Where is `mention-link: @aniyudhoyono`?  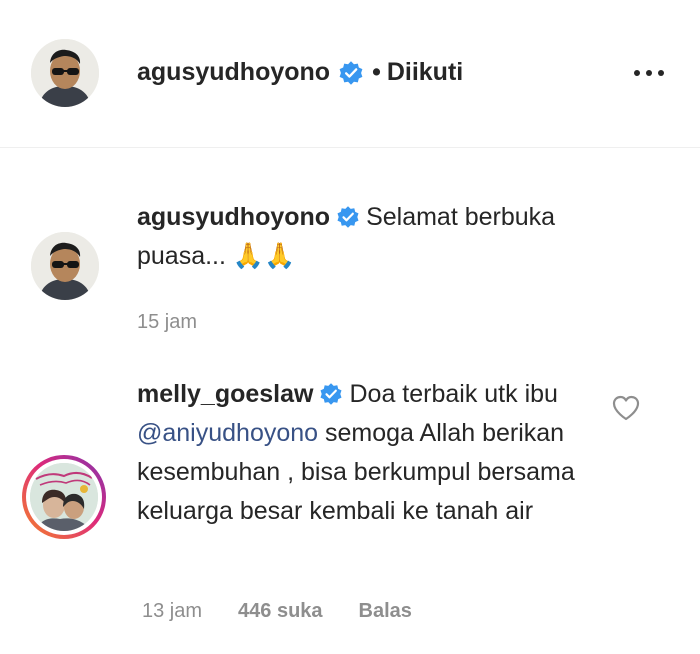
mention-link: @aniyudhoyono is located at coordinates (227, 433).